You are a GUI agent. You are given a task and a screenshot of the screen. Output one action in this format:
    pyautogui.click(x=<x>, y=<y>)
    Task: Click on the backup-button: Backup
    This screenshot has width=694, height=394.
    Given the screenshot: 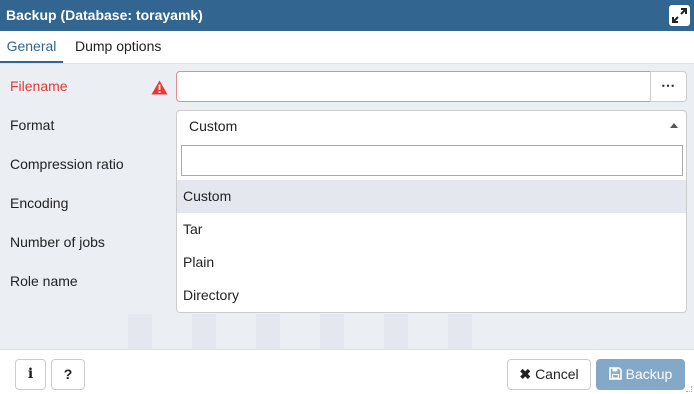 What is the action you would take?
    pyautogui.click(x=640, y=374)
    